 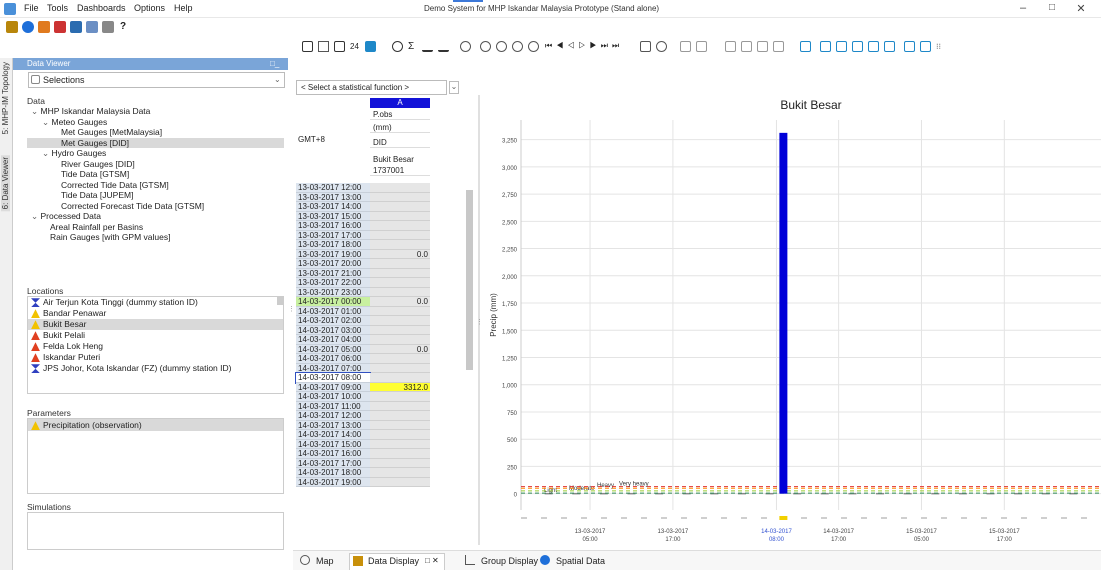 What do you see at coordinates (580, 561) in the screenshot?
I see `tab-spatial-data: Spatial Data` at bounding box center [580, 561].